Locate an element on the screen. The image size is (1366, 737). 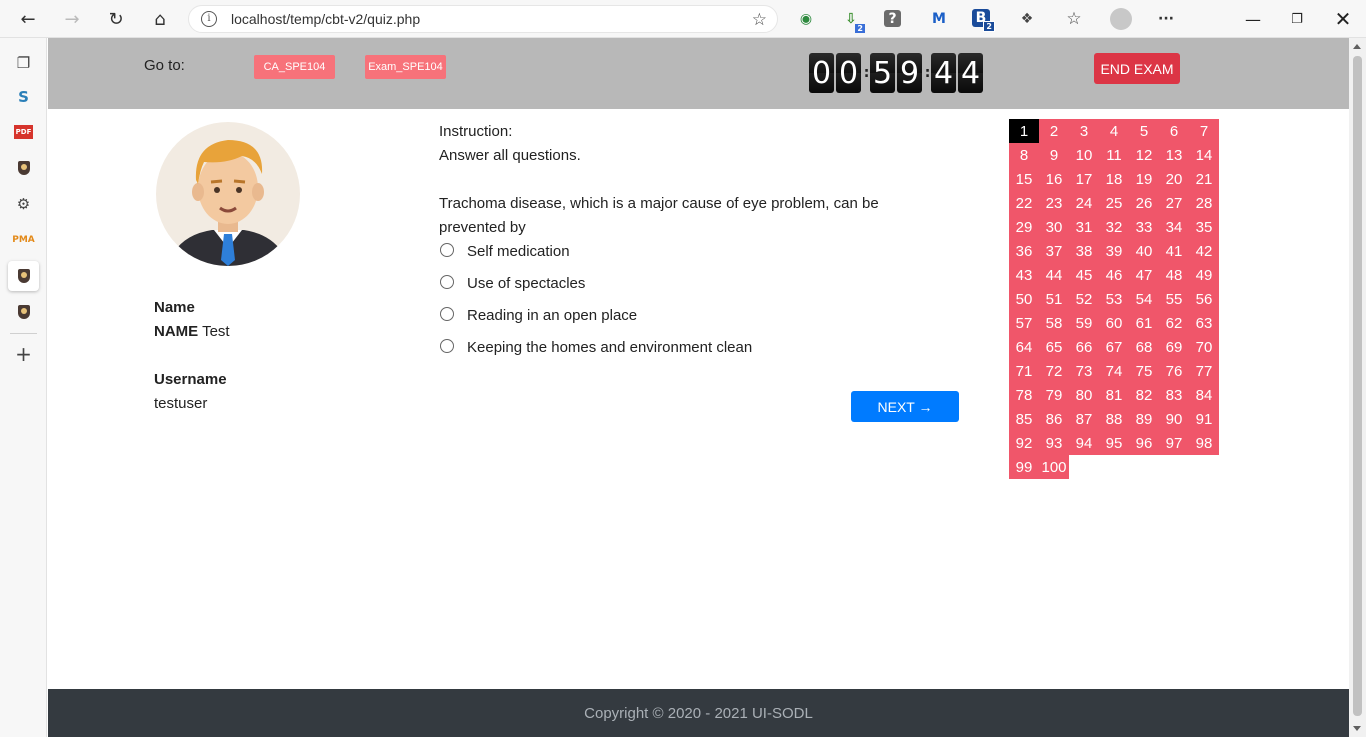
question-number-19: 19 is located at coordinates (1144, 179).